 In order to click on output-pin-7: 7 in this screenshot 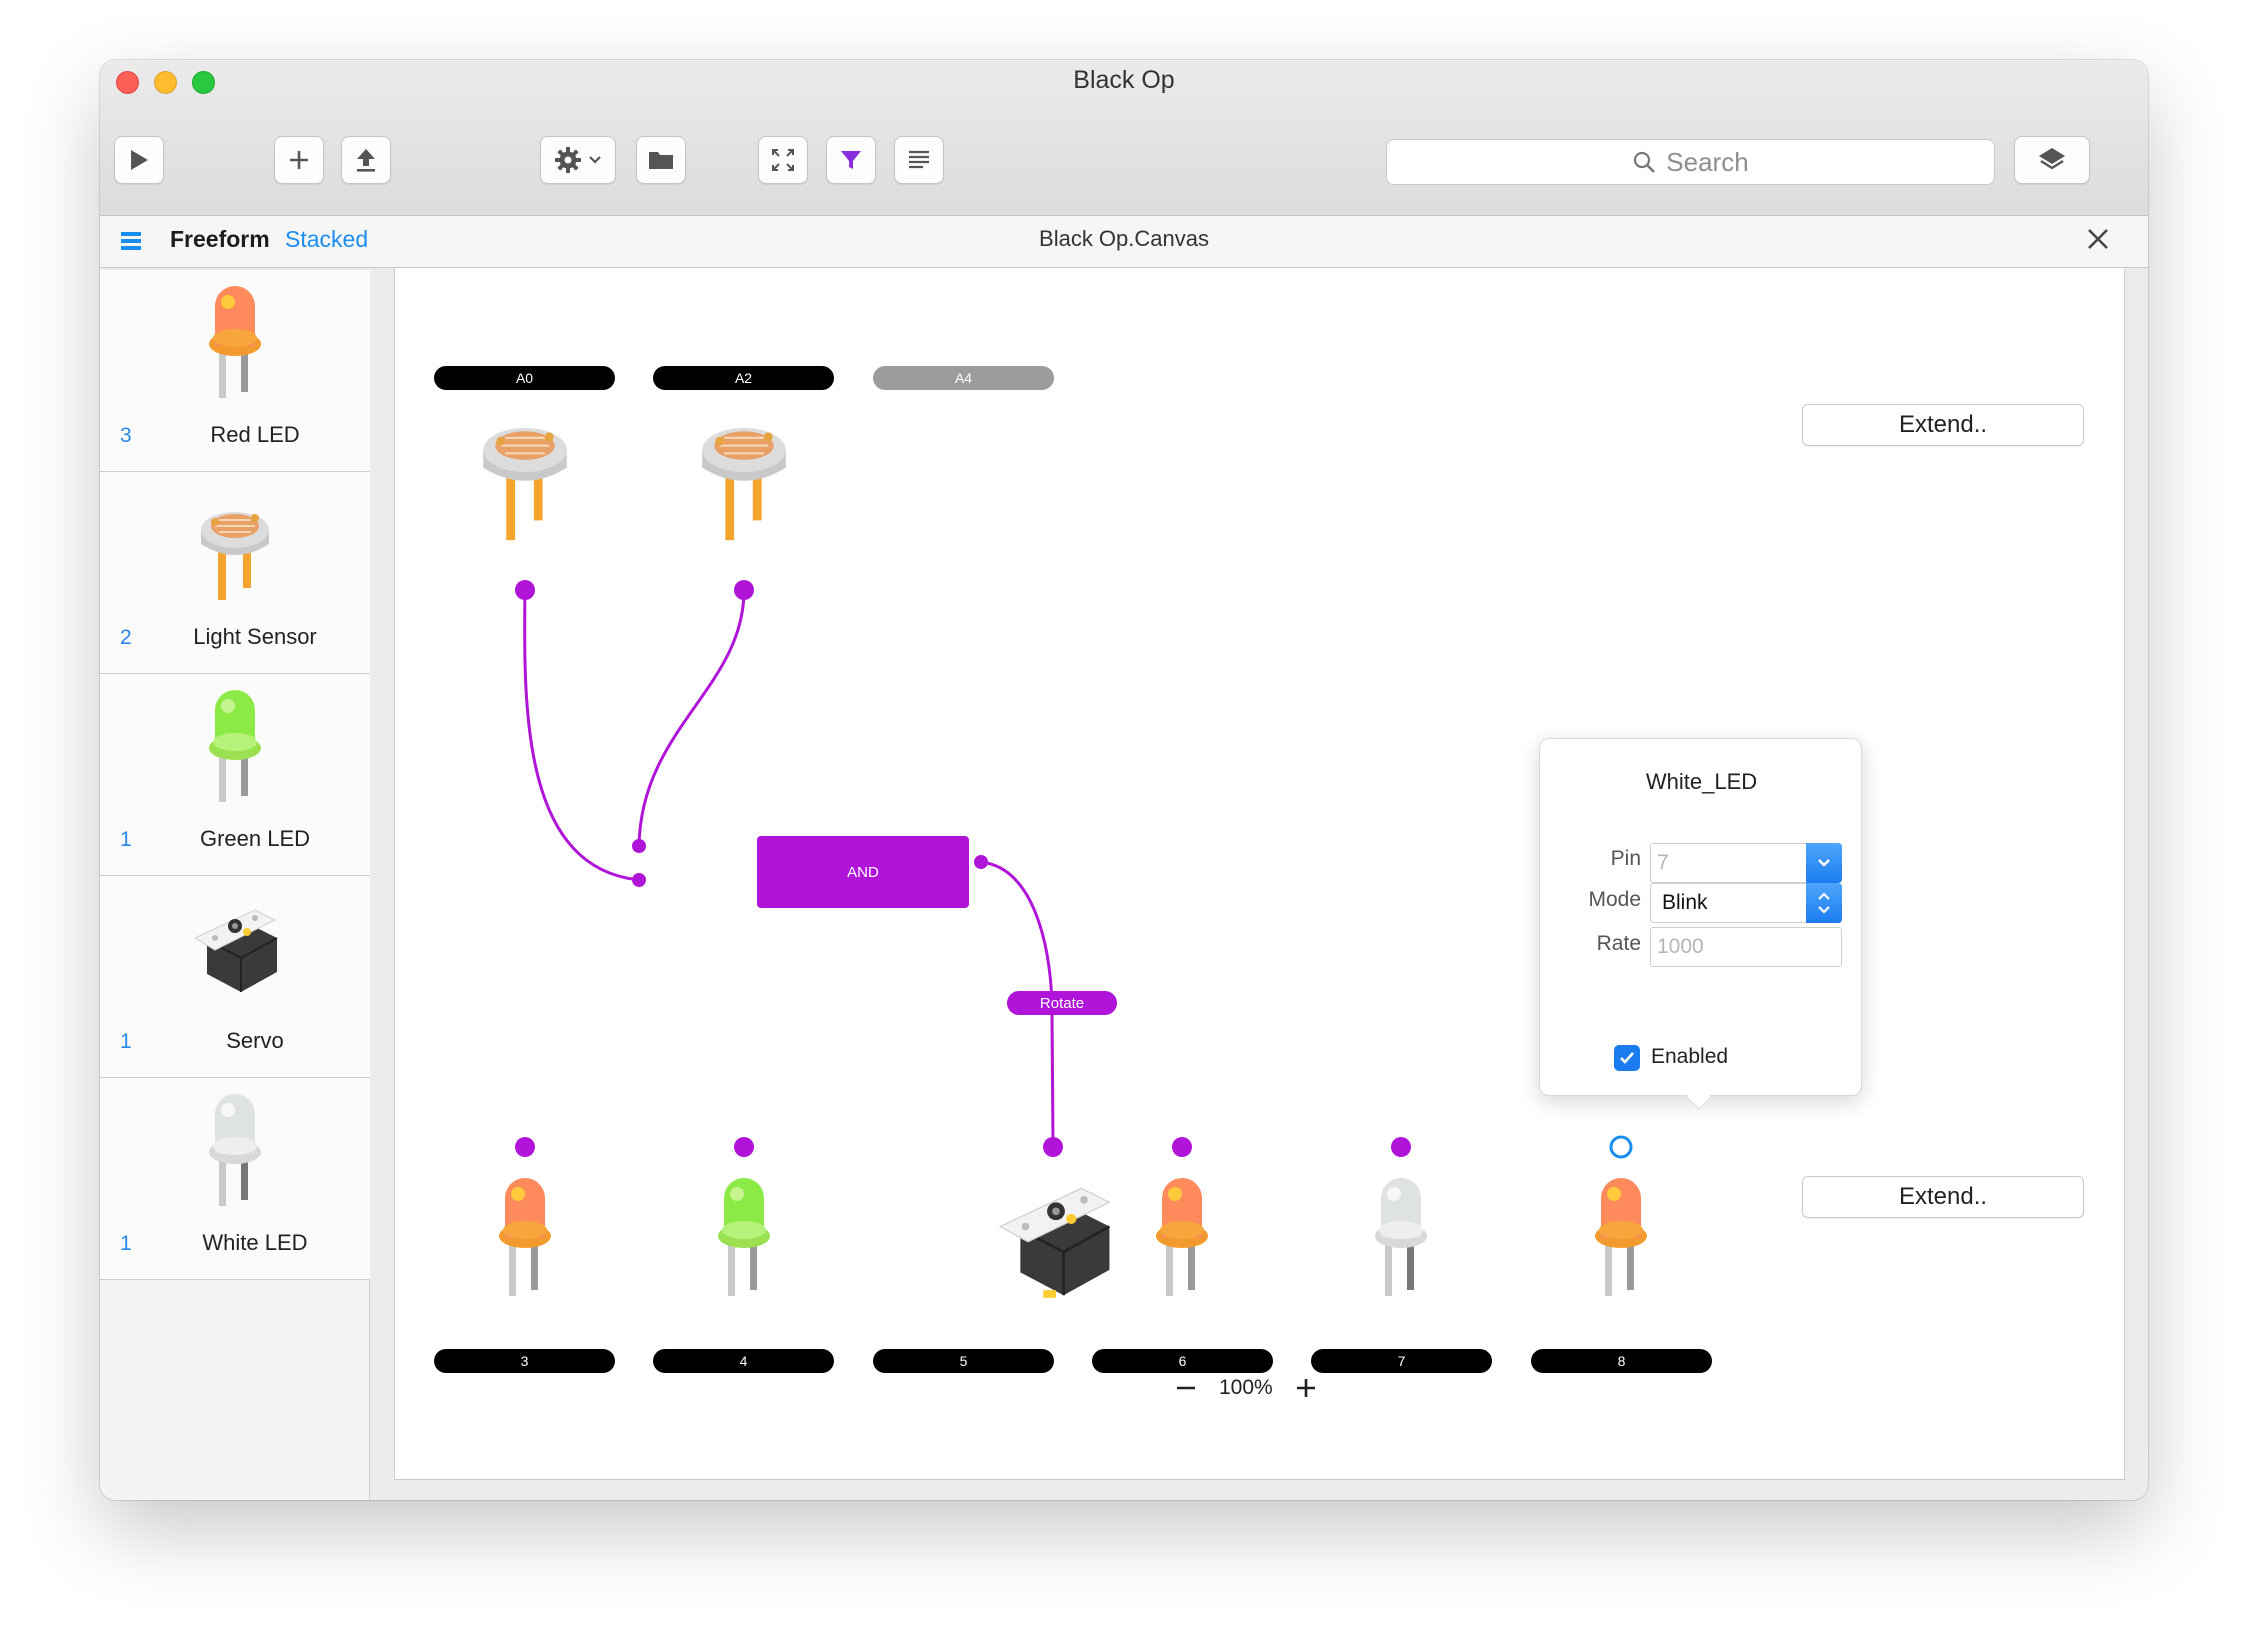, I will do `click(1401, 1361)`.